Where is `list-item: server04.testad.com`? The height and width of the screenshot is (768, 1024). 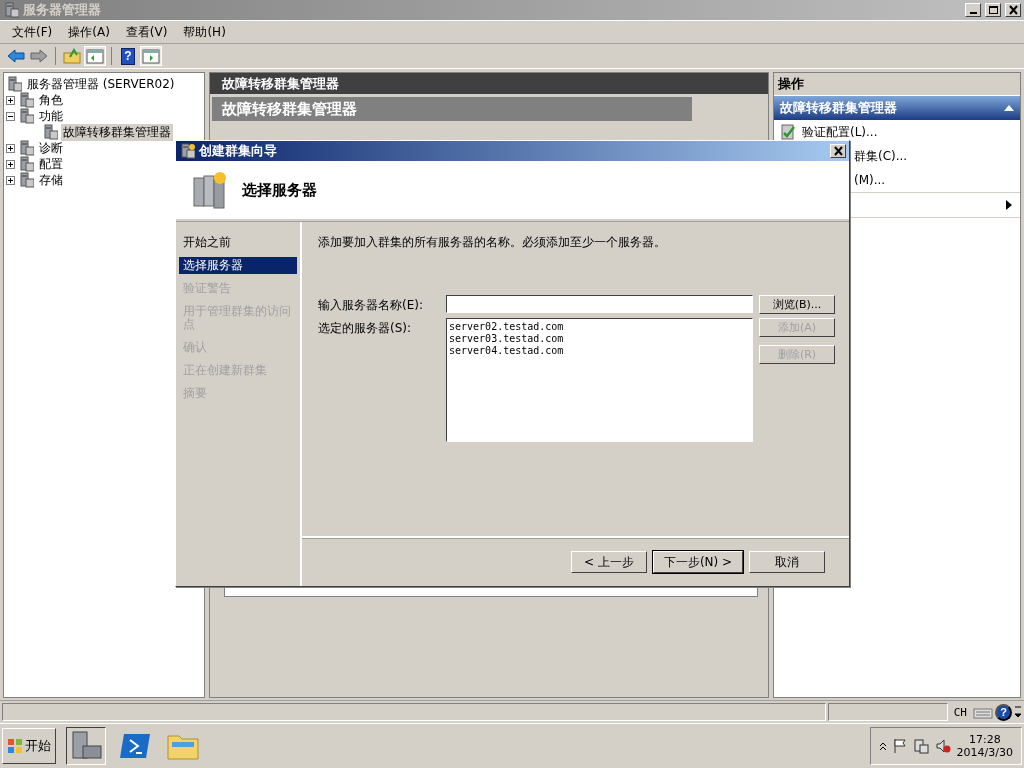
list-item: server04.testad.com is located at coordinates (599, 351).